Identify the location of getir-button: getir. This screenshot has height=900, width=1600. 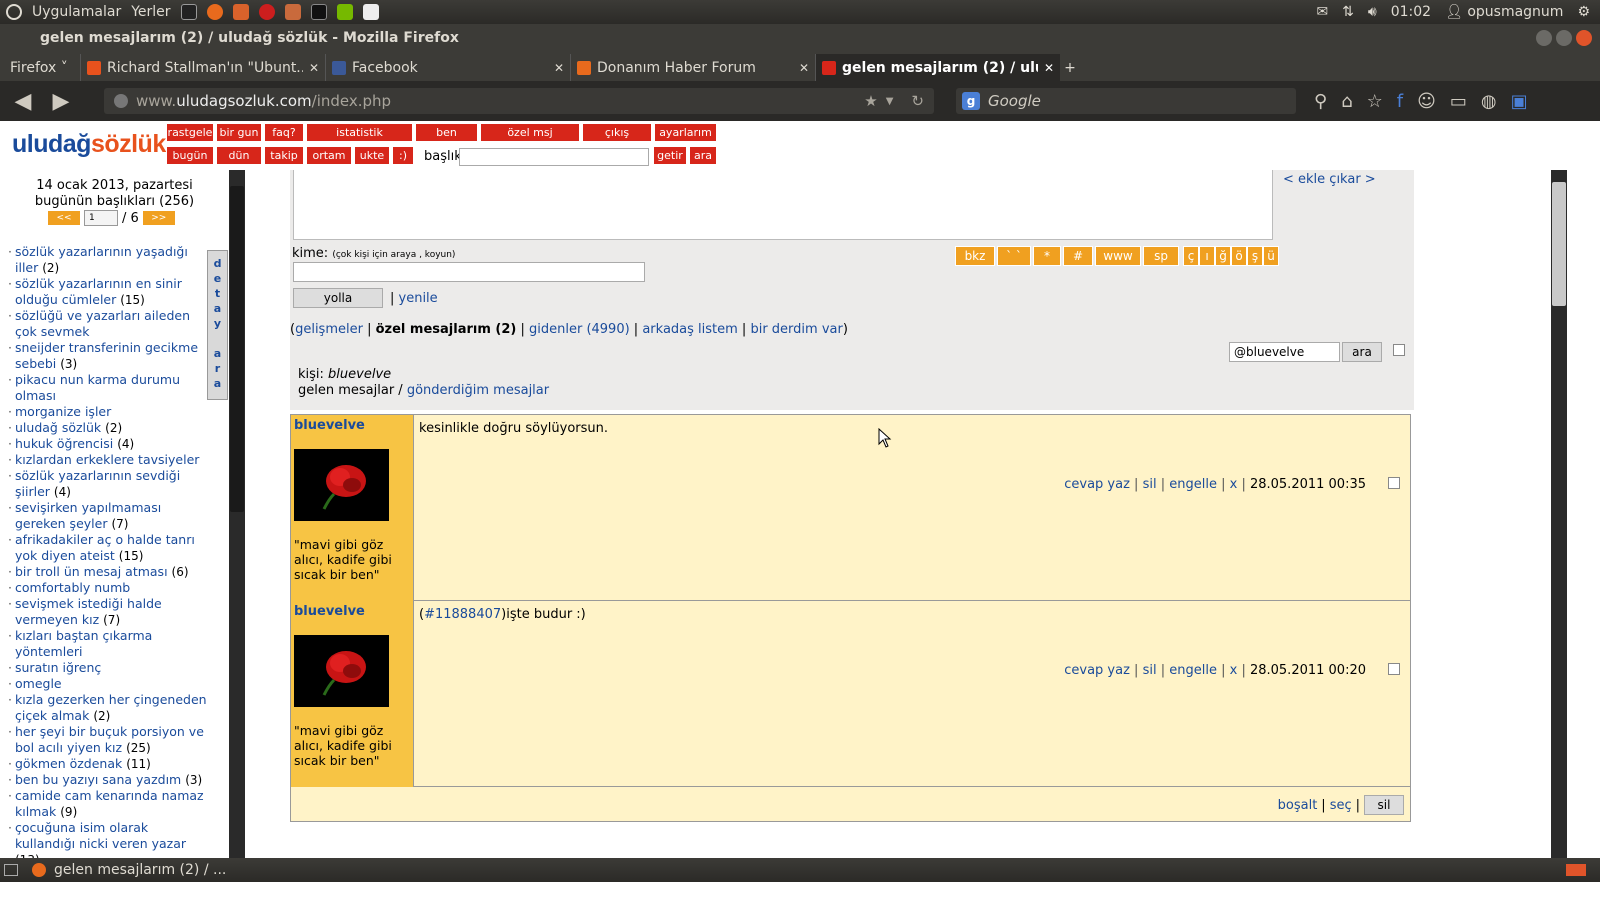
(670, 155).